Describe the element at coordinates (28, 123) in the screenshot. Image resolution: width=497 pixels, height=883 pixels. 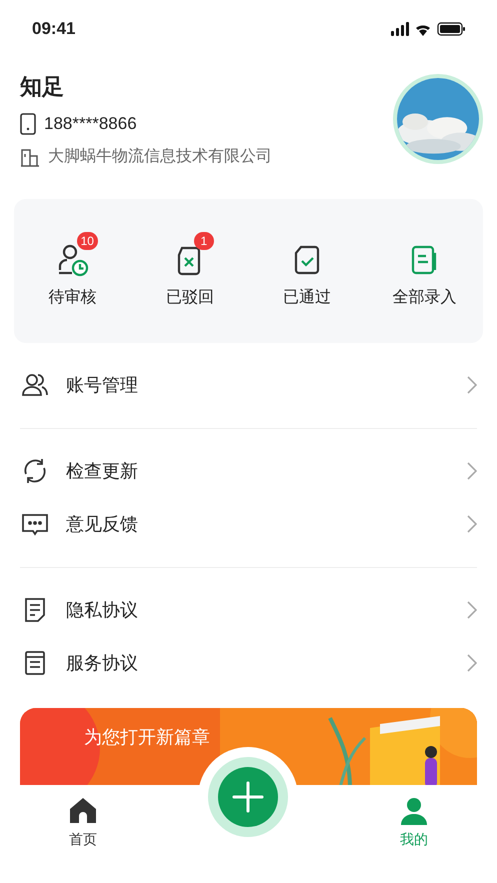
I see `phone-icon` at that location.